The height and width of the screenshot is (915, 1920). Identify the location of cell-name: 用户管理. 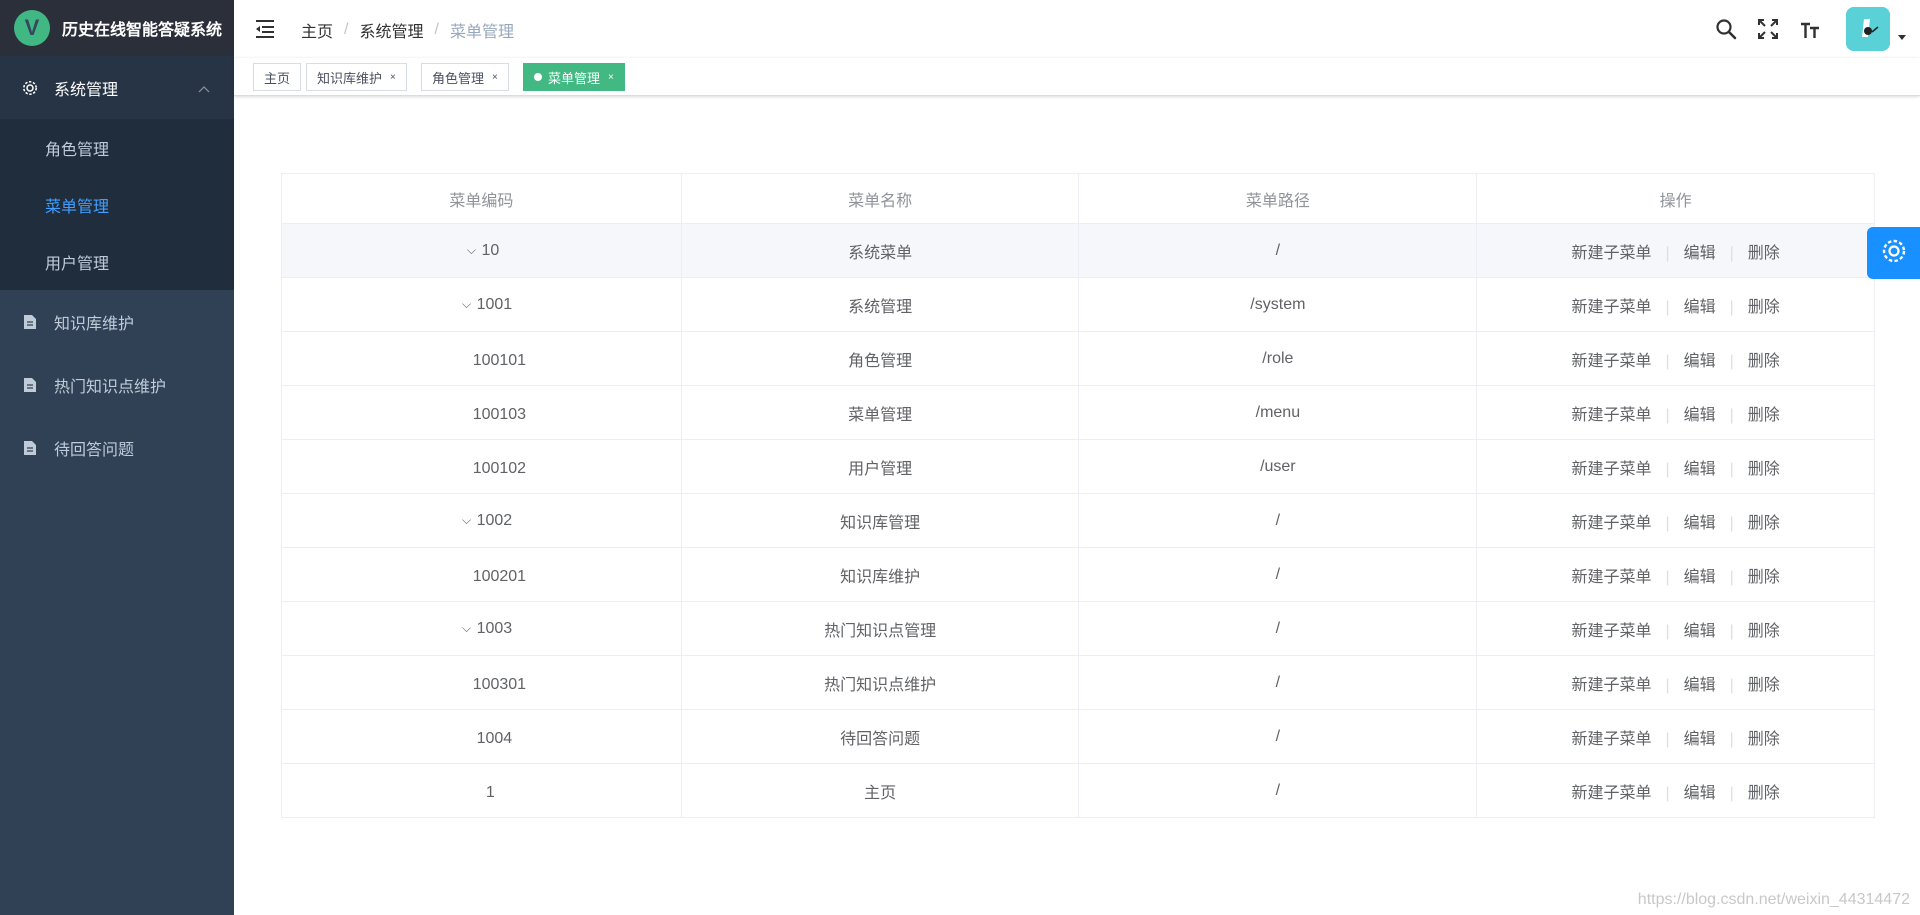
(880, 466).